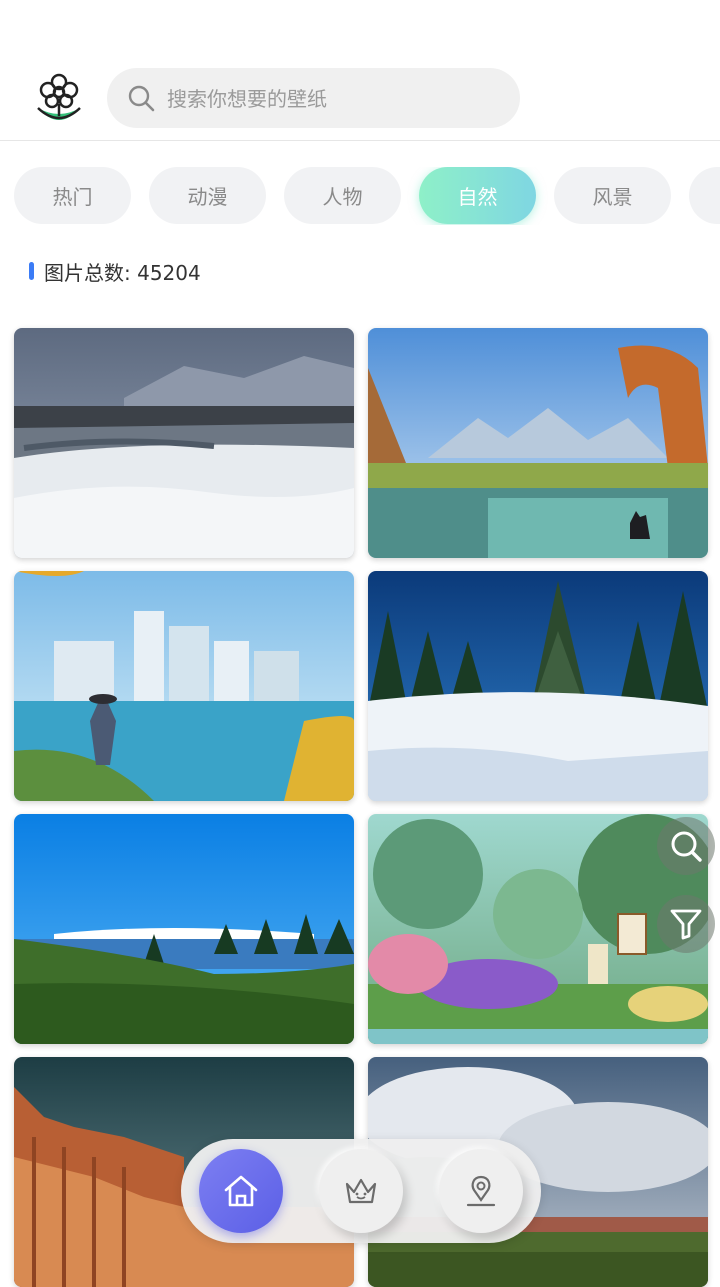 This screenshot has height=1287, width=720. What do you see at coordinates (122, 272) in the screenshot?
I see `image-count-text: 图片总数: 45204` at bounding box center [122, 272].